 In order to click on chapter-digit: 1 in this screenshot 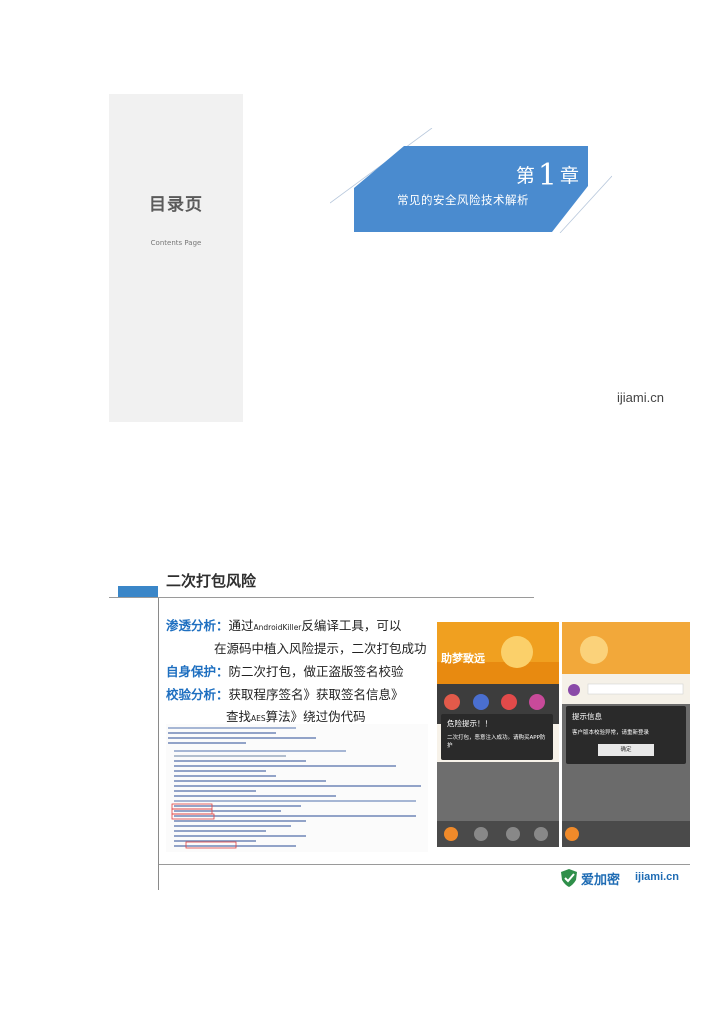, I will do `click(547, 175)`.